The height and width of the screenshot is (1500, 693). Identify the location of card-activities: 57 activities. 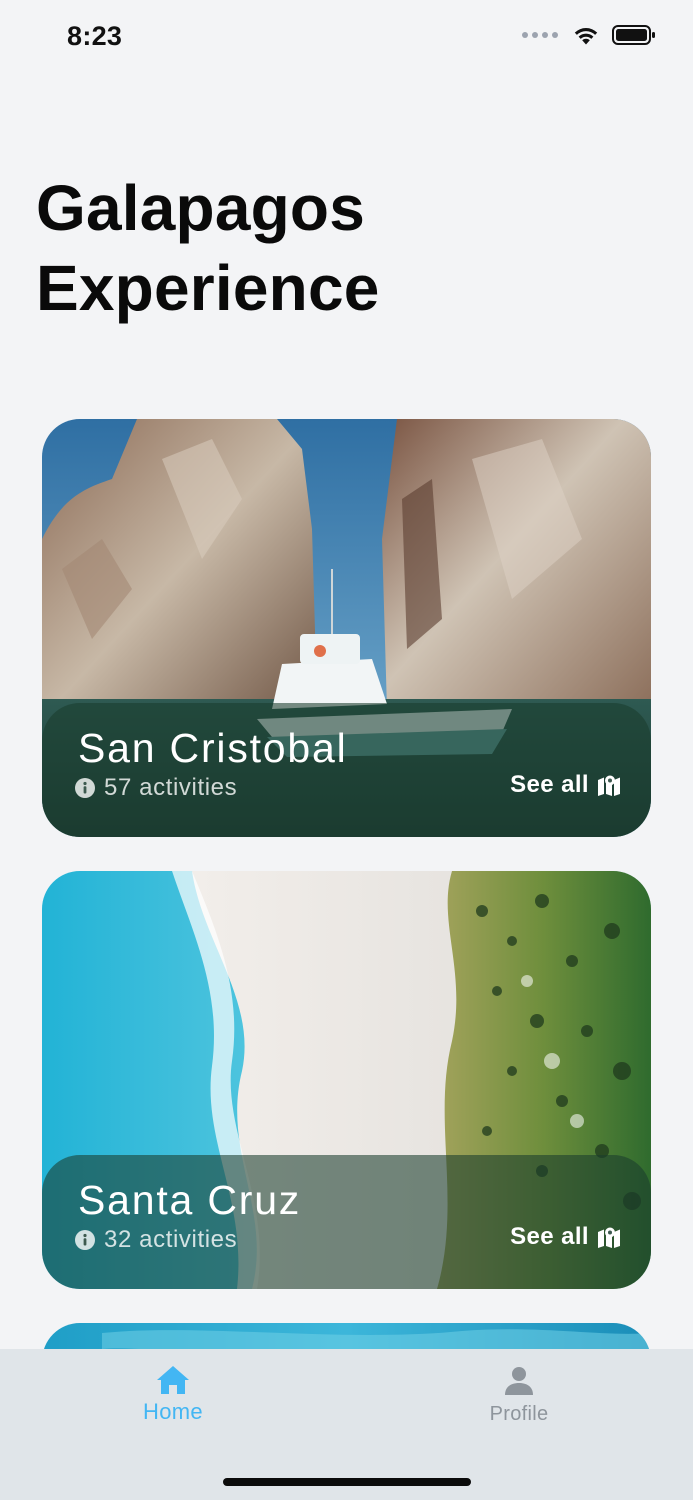
(156, 788).